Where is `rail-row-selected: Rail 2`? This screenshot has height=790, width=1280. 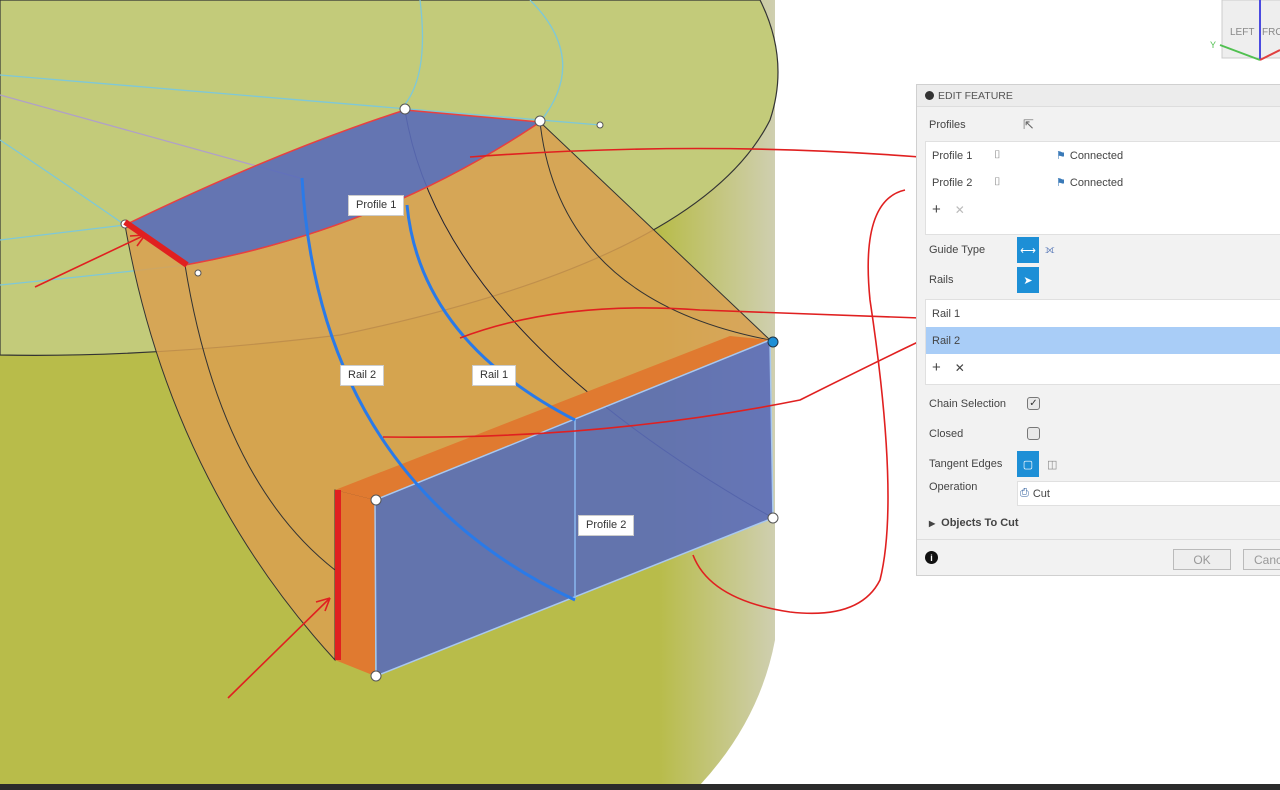 rail-row-selected: Rail 2 is located at coordinates (1103, 340).